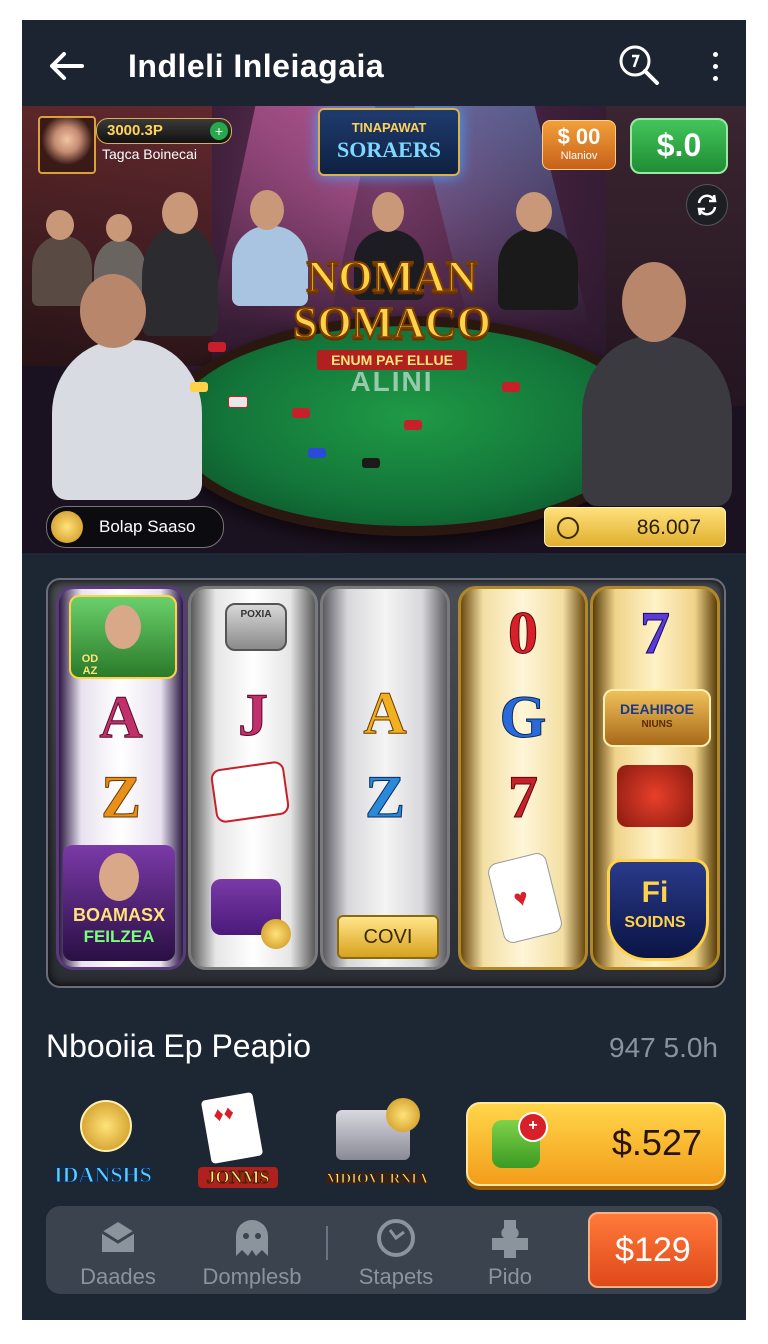 The height and width of the screenshot is (1344, 768). I want to click on cash-button: $.0, so click(679, 146).